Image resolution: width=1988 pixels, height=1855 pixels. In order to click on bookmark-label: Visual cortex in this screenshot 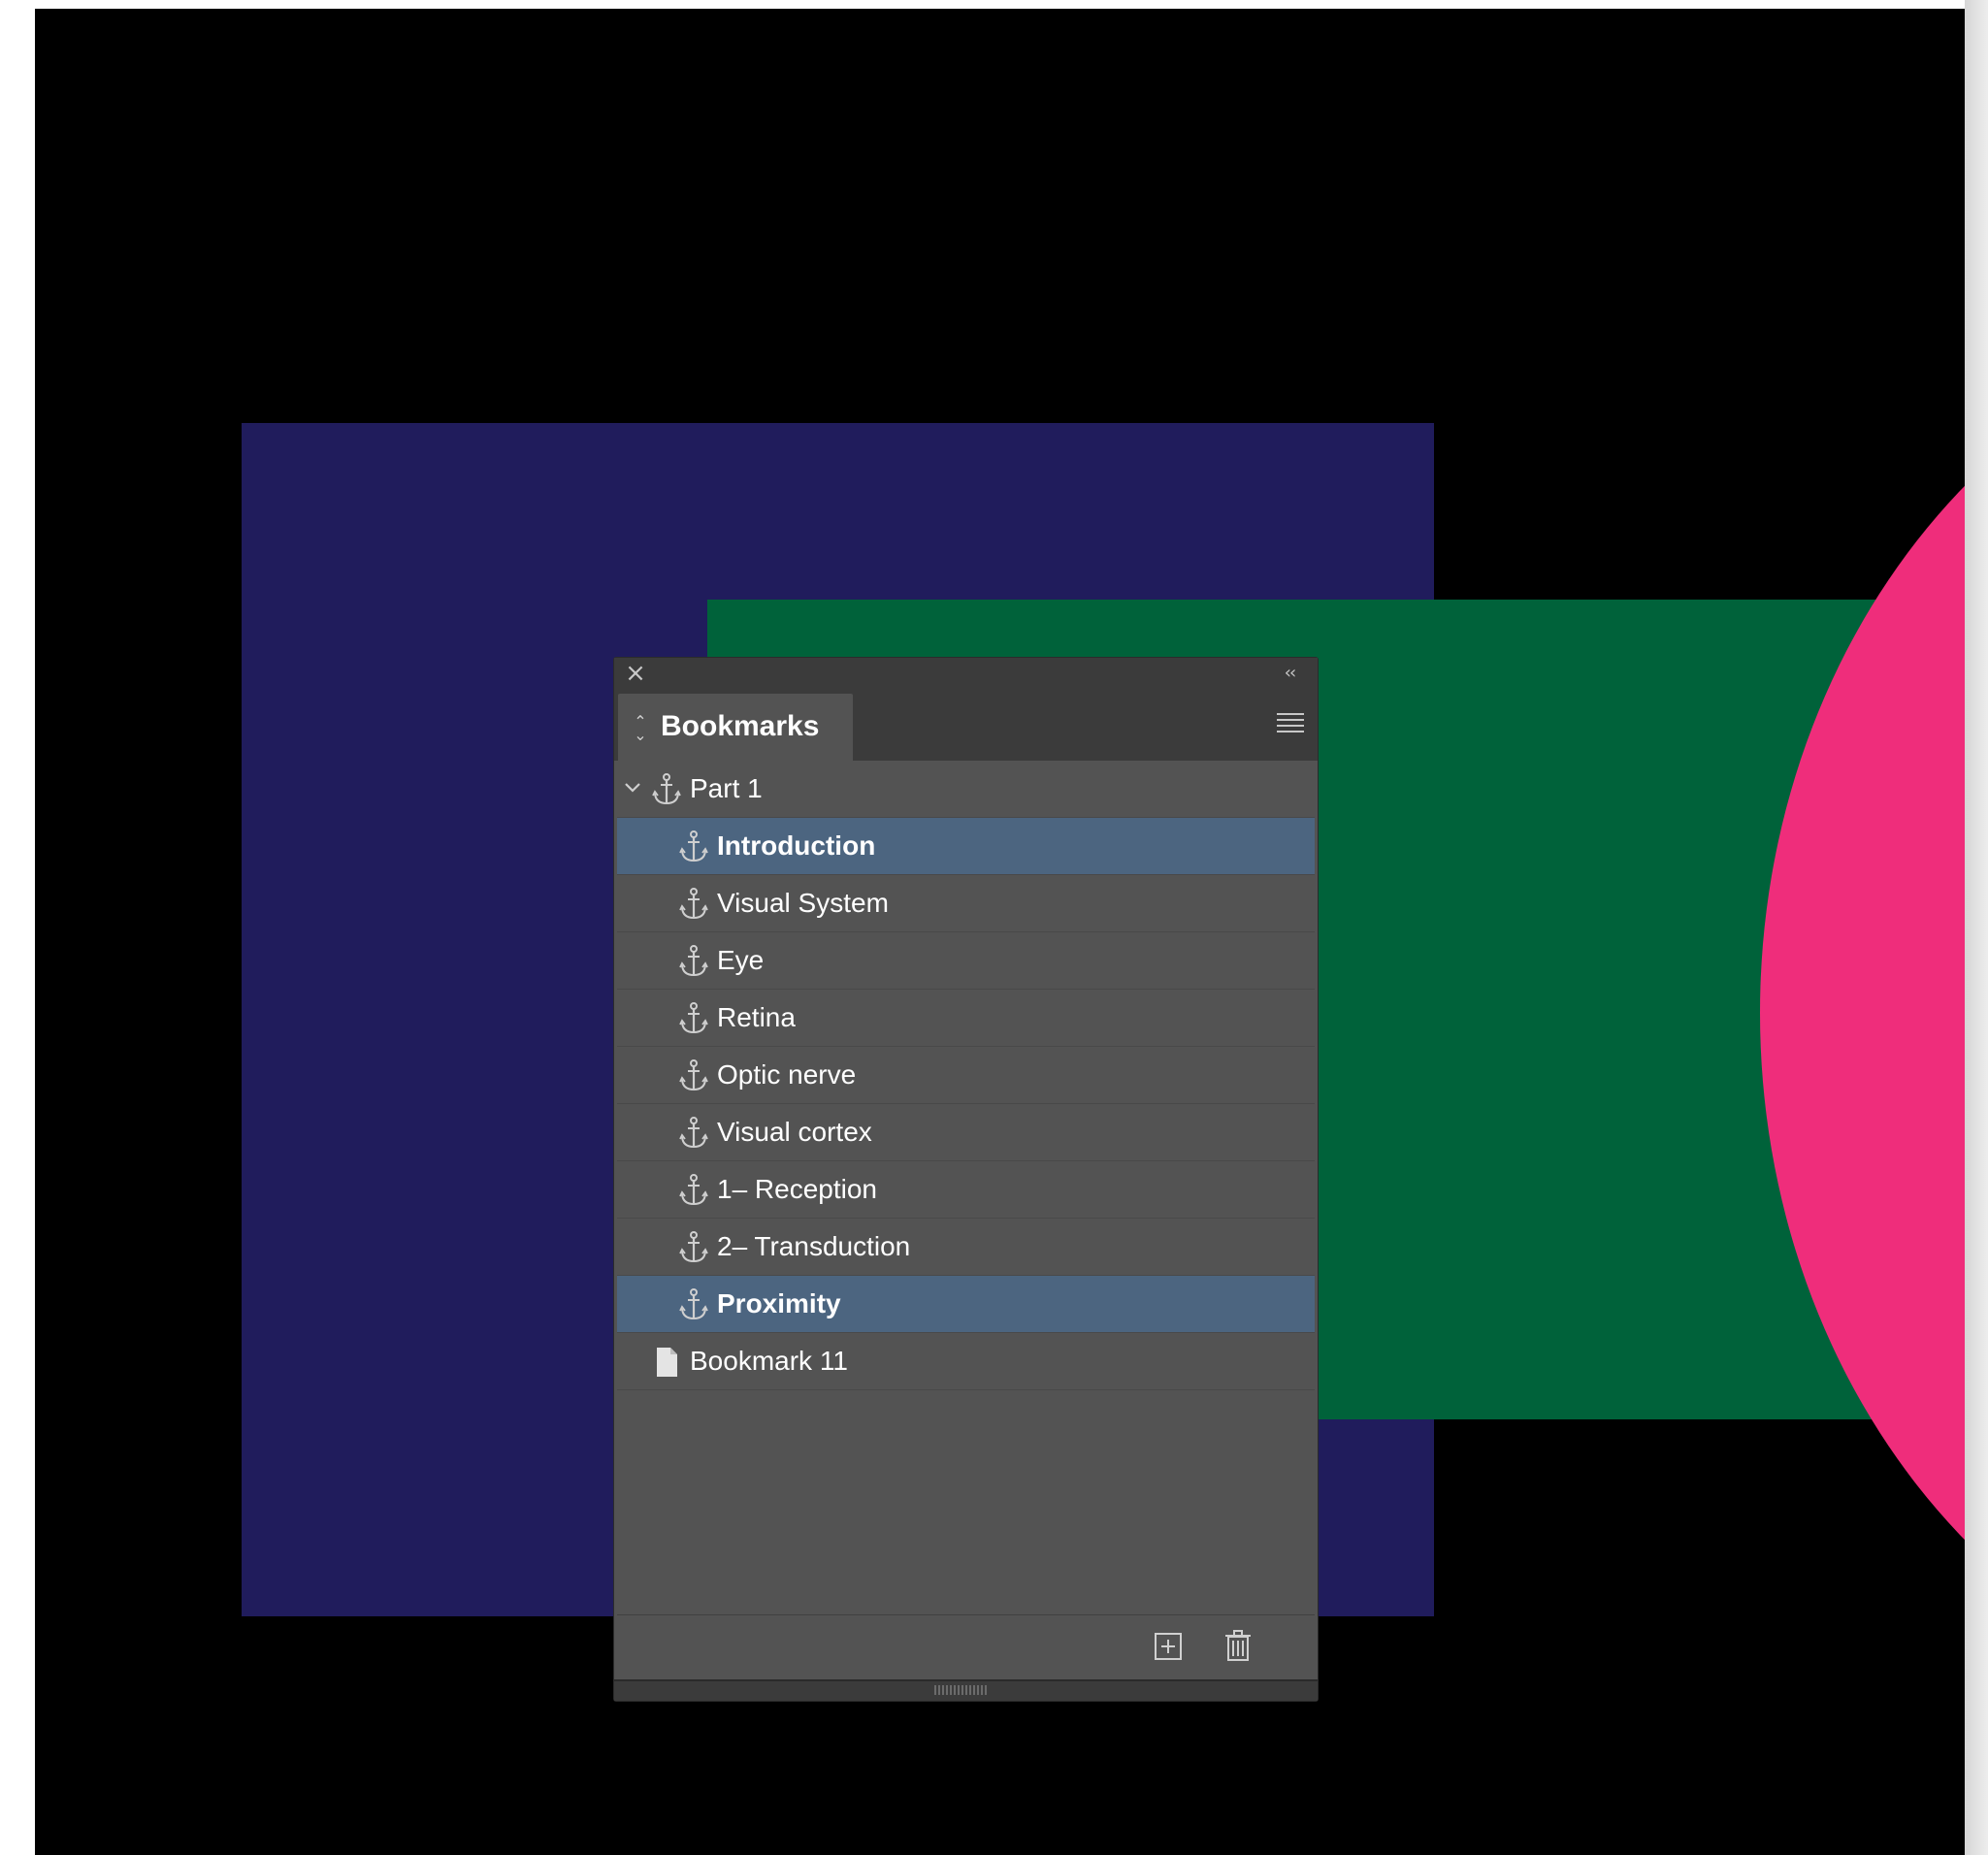, I will do `click(794, 1132)`.